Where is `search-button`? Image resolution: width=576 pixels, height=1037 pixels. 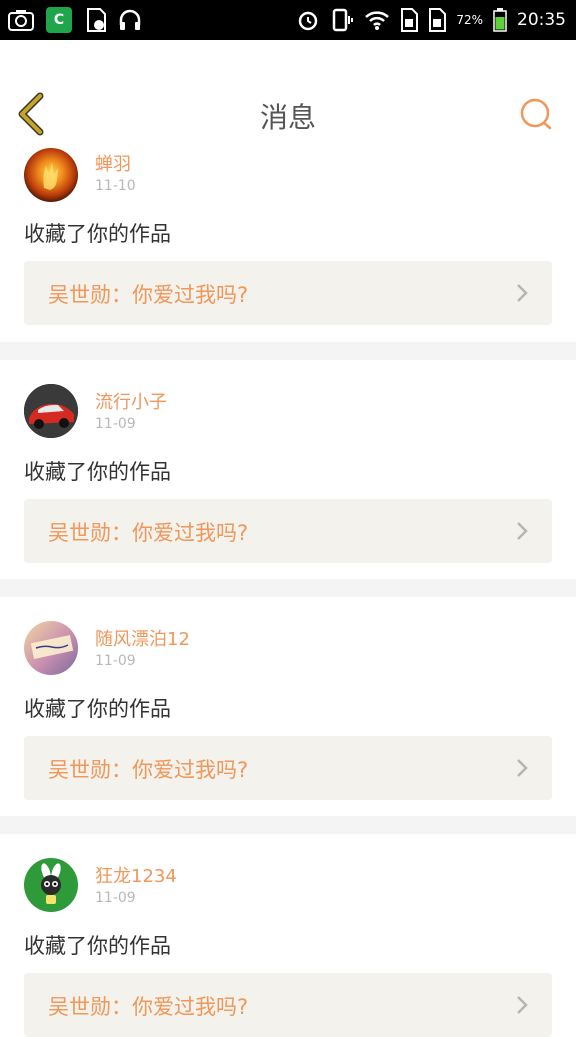
search-button is located at coordinates (536, 114).